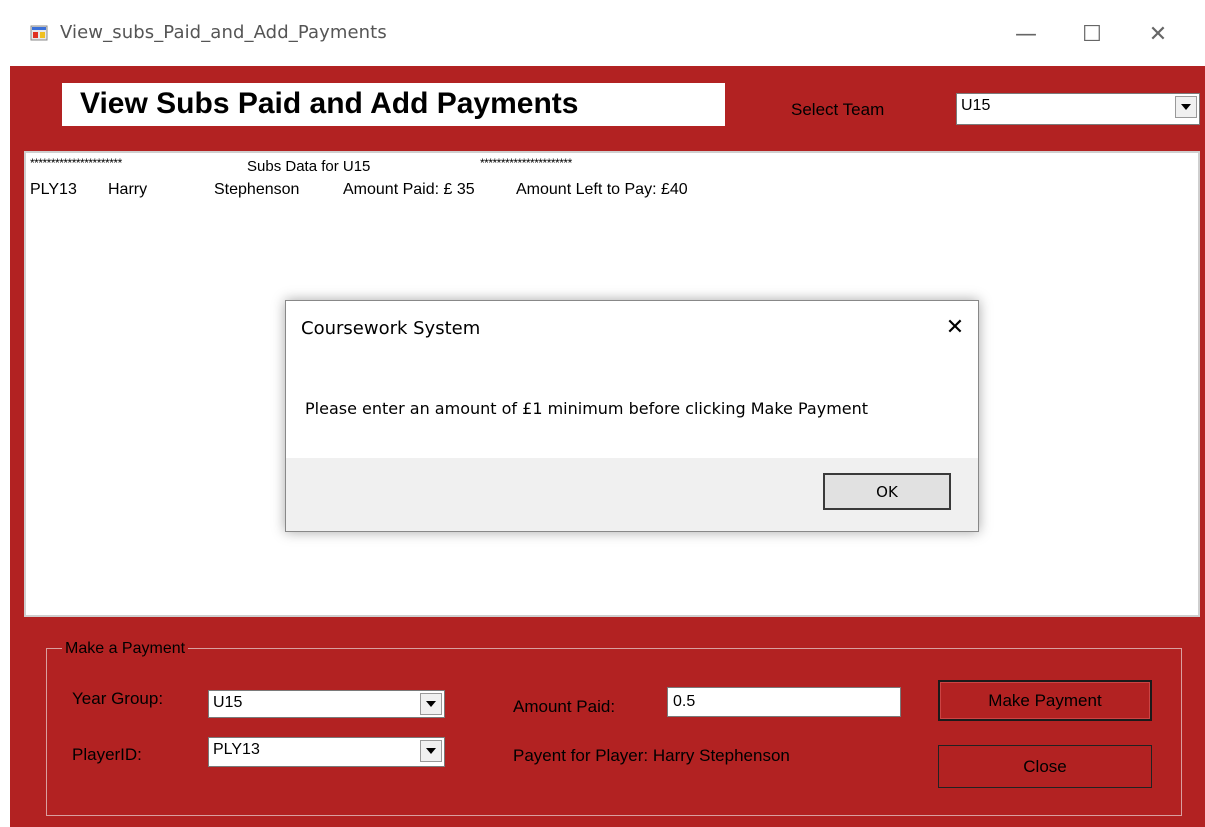 The height and width of the screenshot is (827, 1205). Describe the element at coordinates (125, 649) in the screenshot. I see `groupbox-title: Make a Payment` at that location.